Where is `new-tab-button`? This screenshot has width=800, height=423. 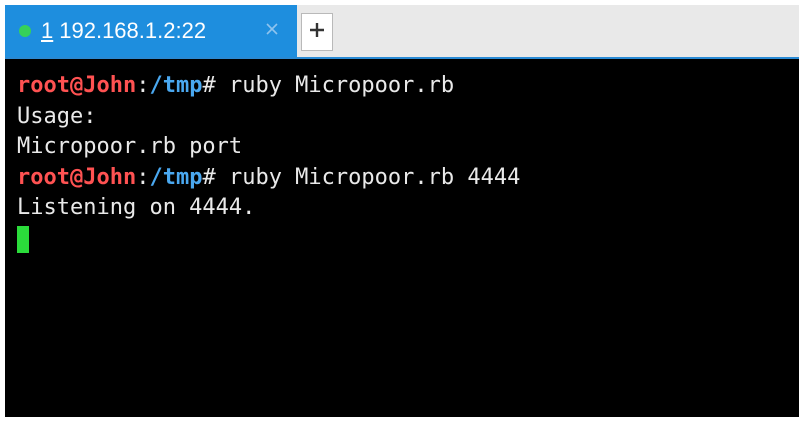
new-tab-button is located at coordinates (317, 32).